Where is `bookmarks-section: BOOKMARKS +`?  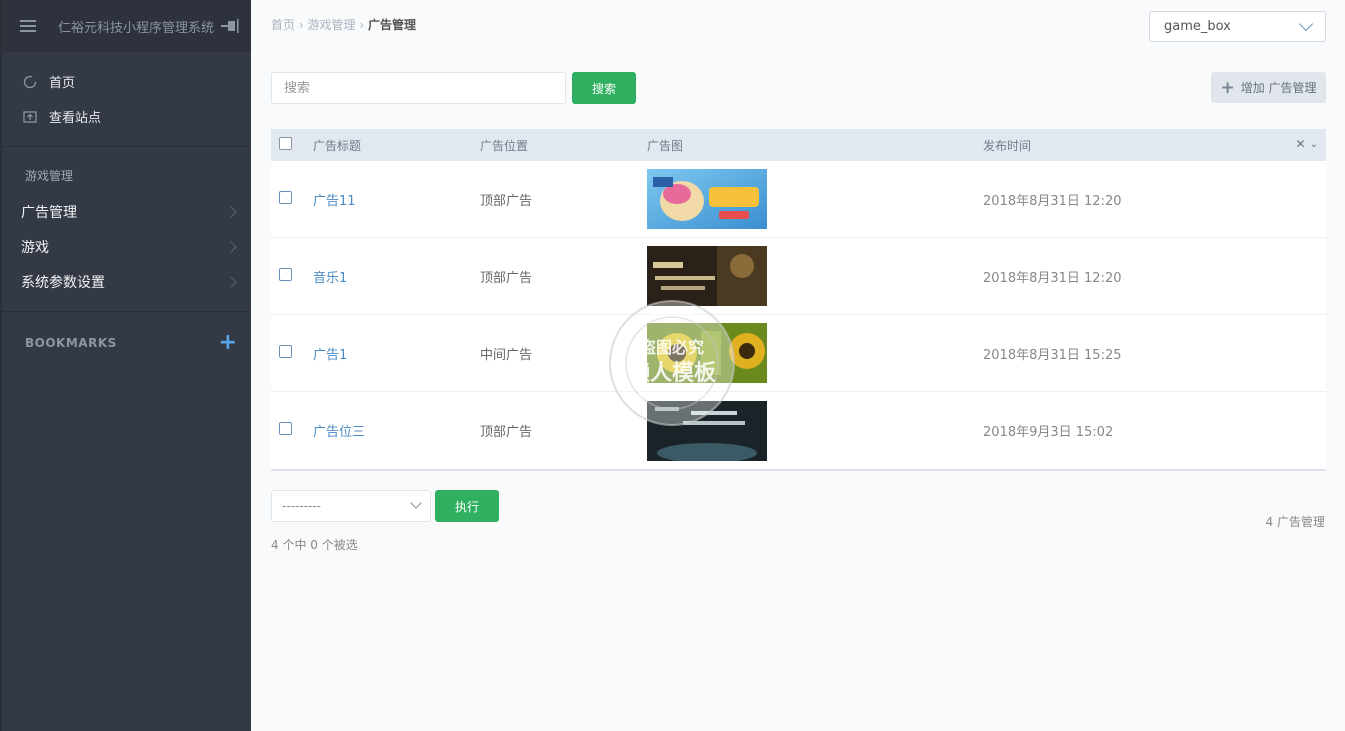
bookmarks-section: BOOKMARKS + is located at coordinates (126, 333).